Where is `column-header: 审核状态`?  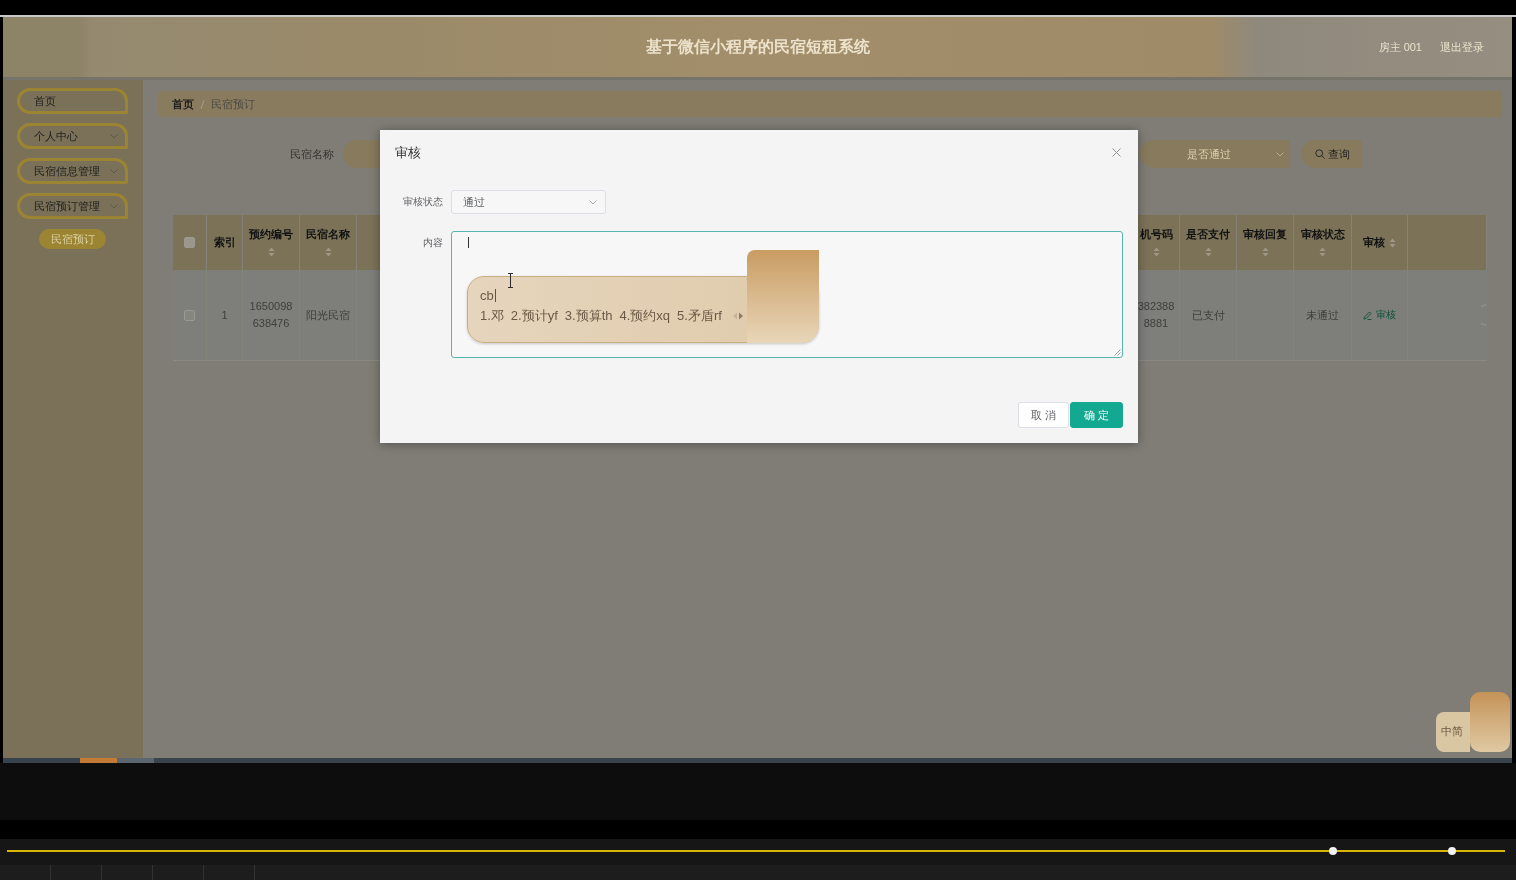 column-header: 审核状态 is located at coordinates (1322, 234).